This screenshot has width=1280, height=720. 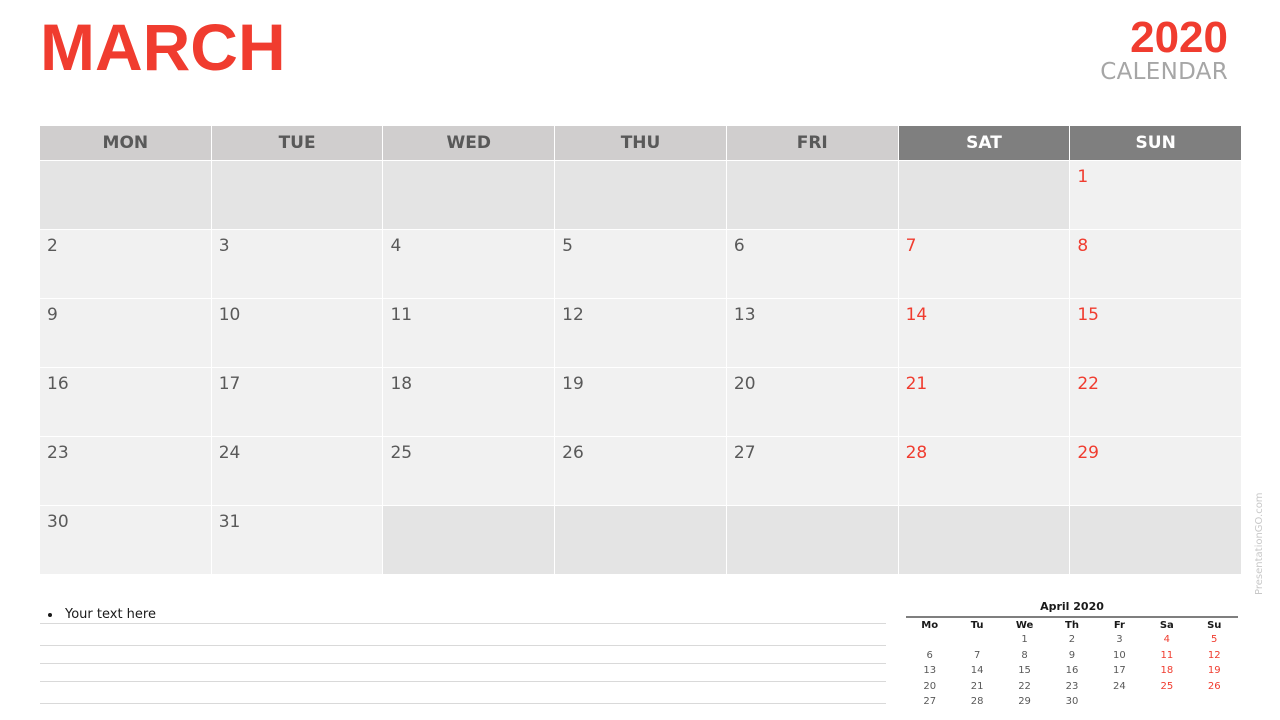 I want to click on day-number: 7, so click(x=911, y=246).